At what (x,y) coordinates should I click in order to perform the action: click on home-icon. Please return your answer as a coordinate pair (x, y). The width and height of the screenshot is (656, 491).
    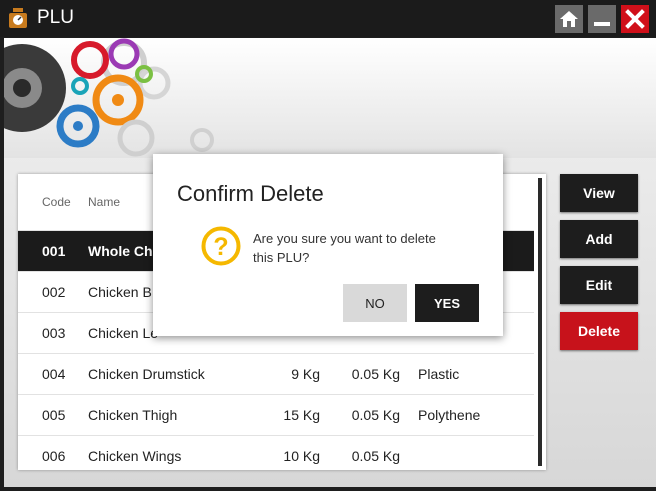
    Looking at the image, I should click on (569, 19).